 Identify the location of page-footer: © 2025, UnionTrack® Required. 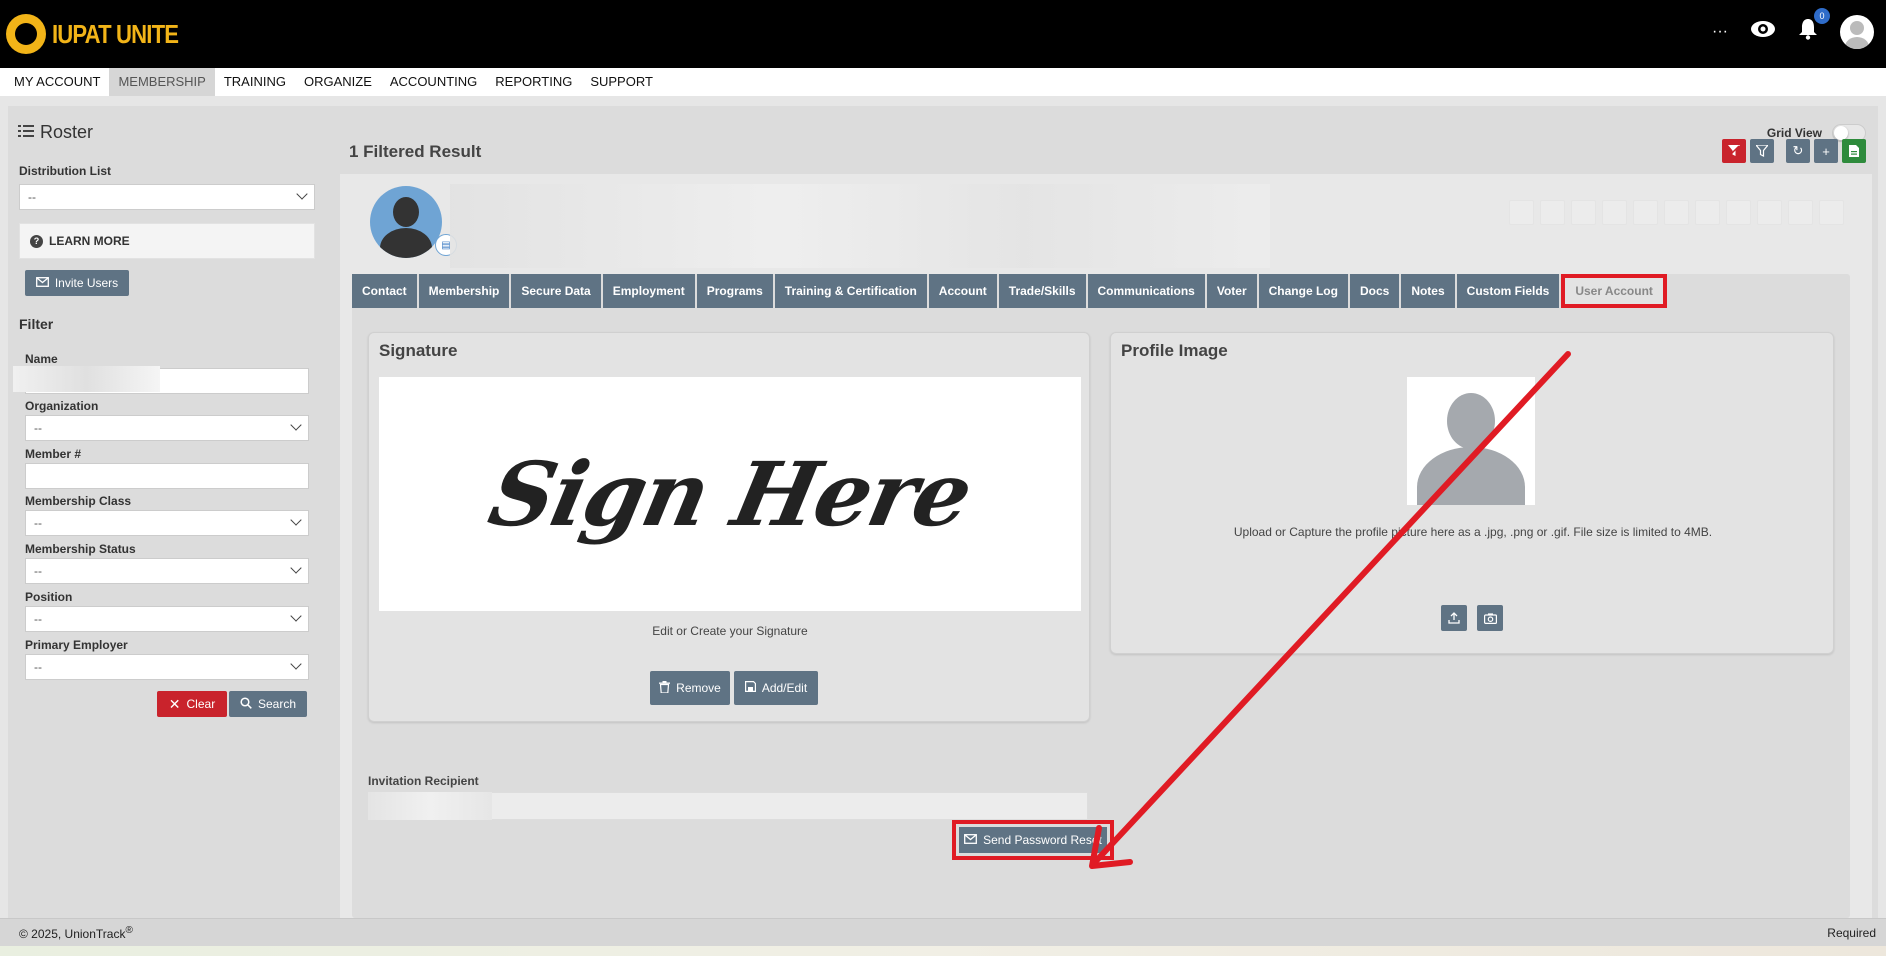
(943, 932).